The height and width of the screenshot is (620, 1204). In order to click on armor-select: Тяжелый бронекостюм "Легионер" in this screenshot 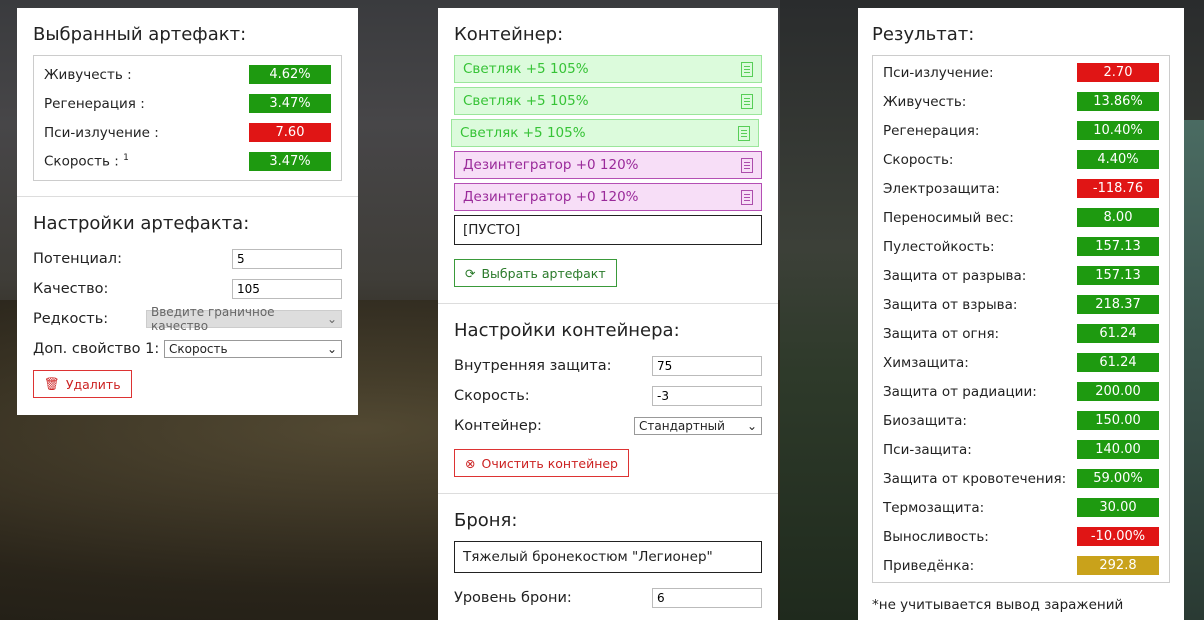, I will do `click(608, 557)`.